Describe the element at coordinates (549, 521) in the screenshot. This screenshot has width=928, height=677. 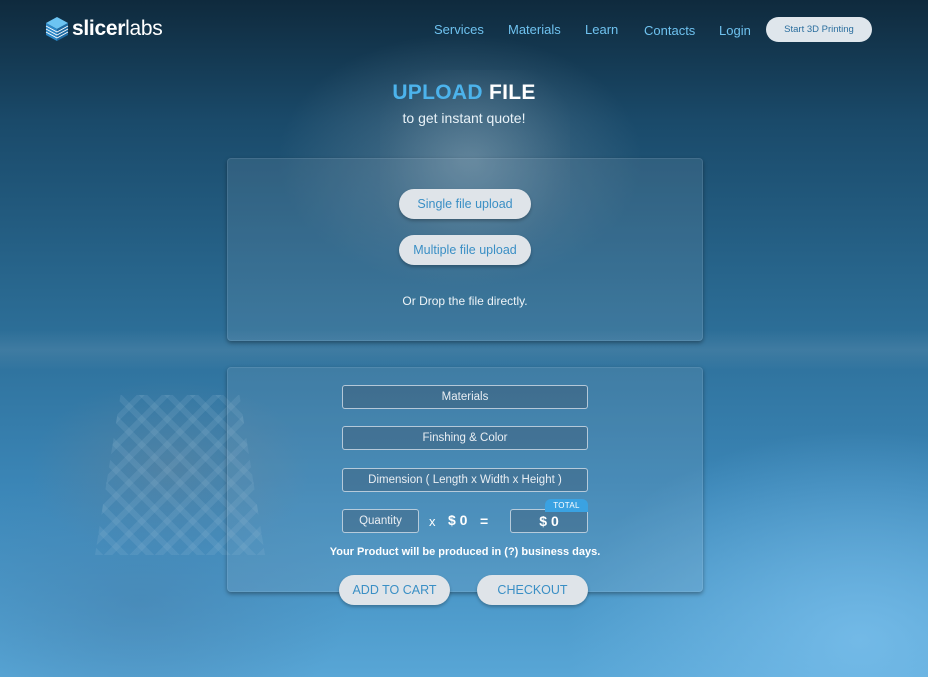
I see `total-price: $ 0` at that location.